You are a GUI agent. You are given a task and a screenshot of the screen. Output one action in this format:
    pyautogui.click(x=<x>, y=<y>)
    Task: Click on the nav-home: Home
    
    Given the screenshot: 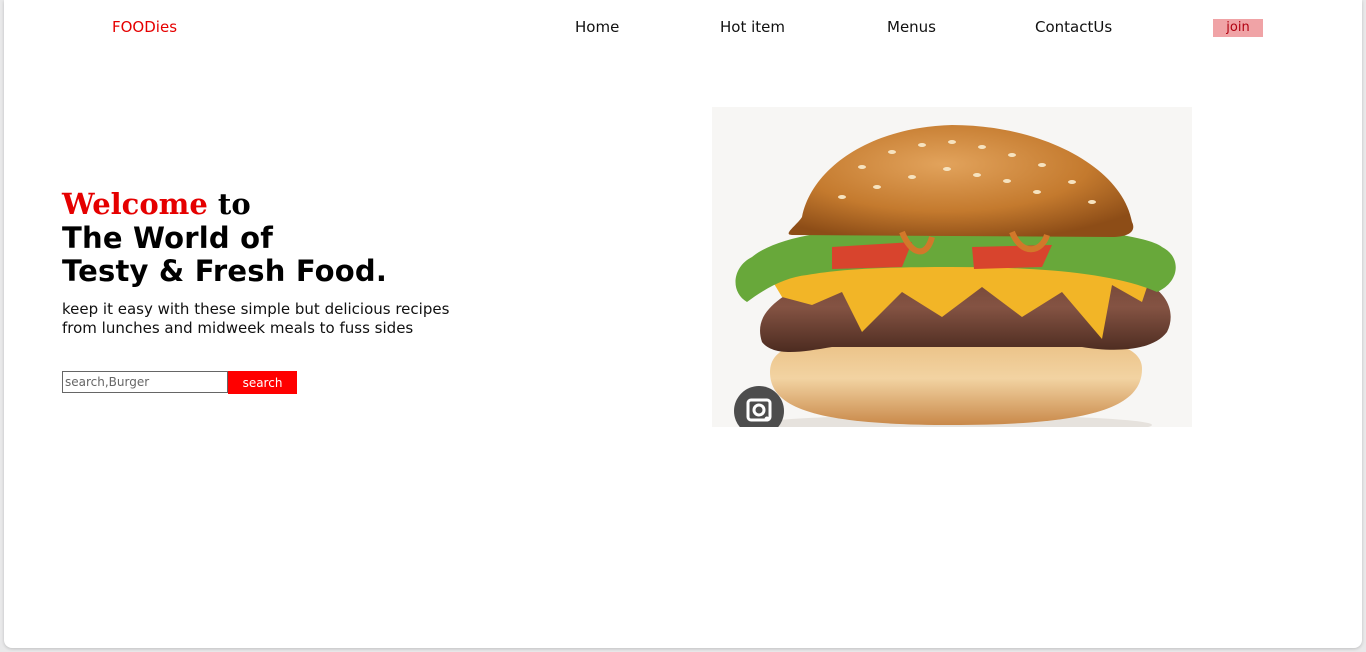 What is the action you would take?
    pyautogui.click(x=597, y=27)
    